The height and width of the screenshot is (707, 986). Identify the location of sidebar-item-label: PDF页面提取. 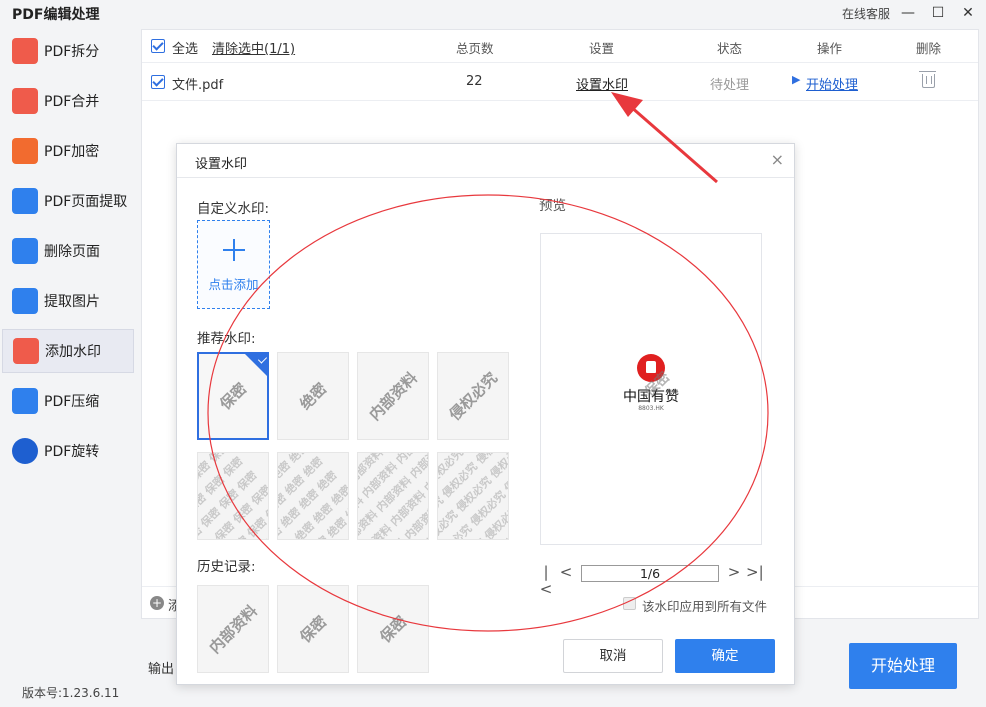
(86, 202).